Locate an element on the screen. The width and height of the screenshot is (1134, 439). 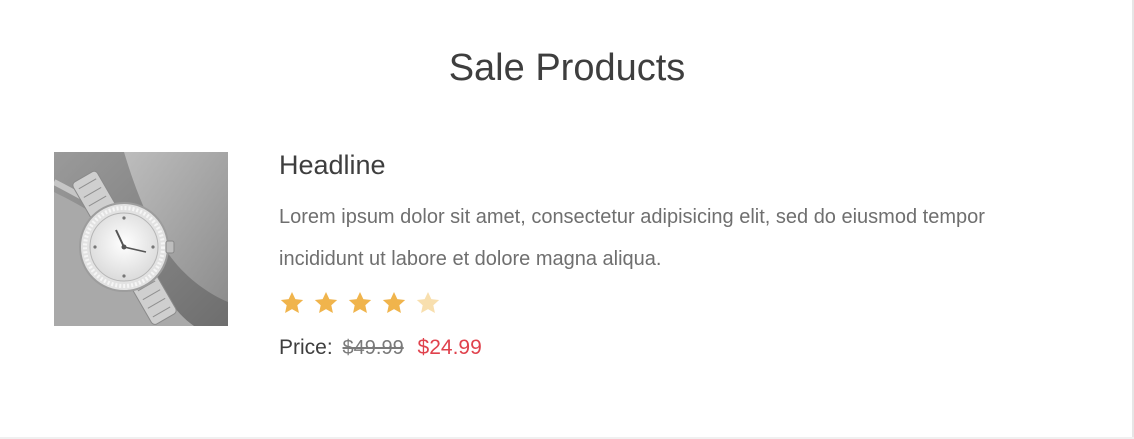
star-empty-icon is located at coordinates (428, 303).